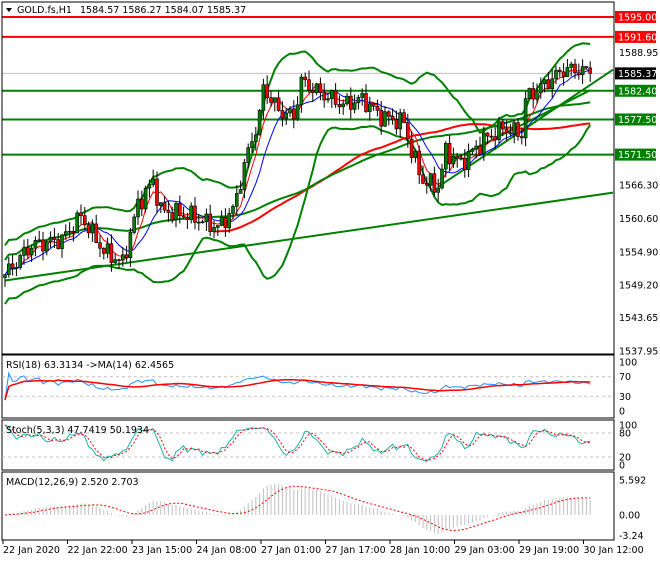  Describe the element at coordinates (631, 536) in the screenshot. I see `macd-tick: -3.24` at that location.